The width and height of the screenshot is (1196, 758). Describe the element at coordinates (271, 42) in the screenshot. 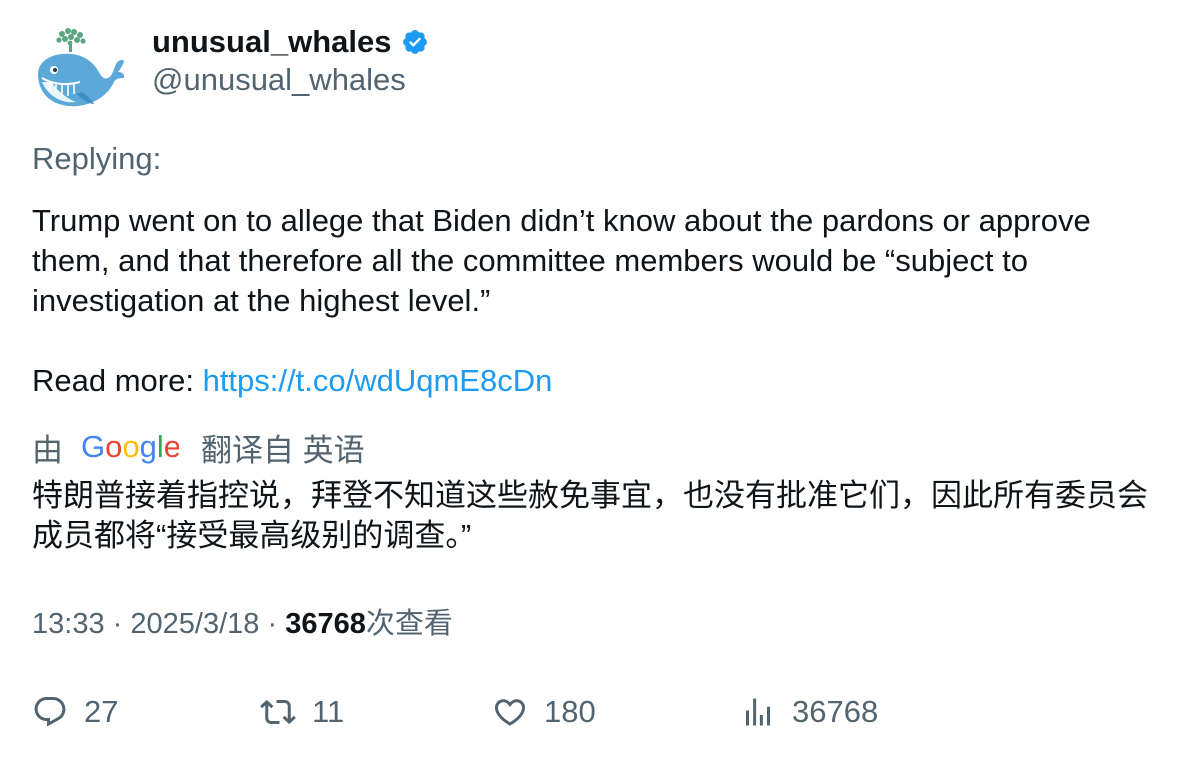

I see `author-display-name: unusual_whales` at that location.